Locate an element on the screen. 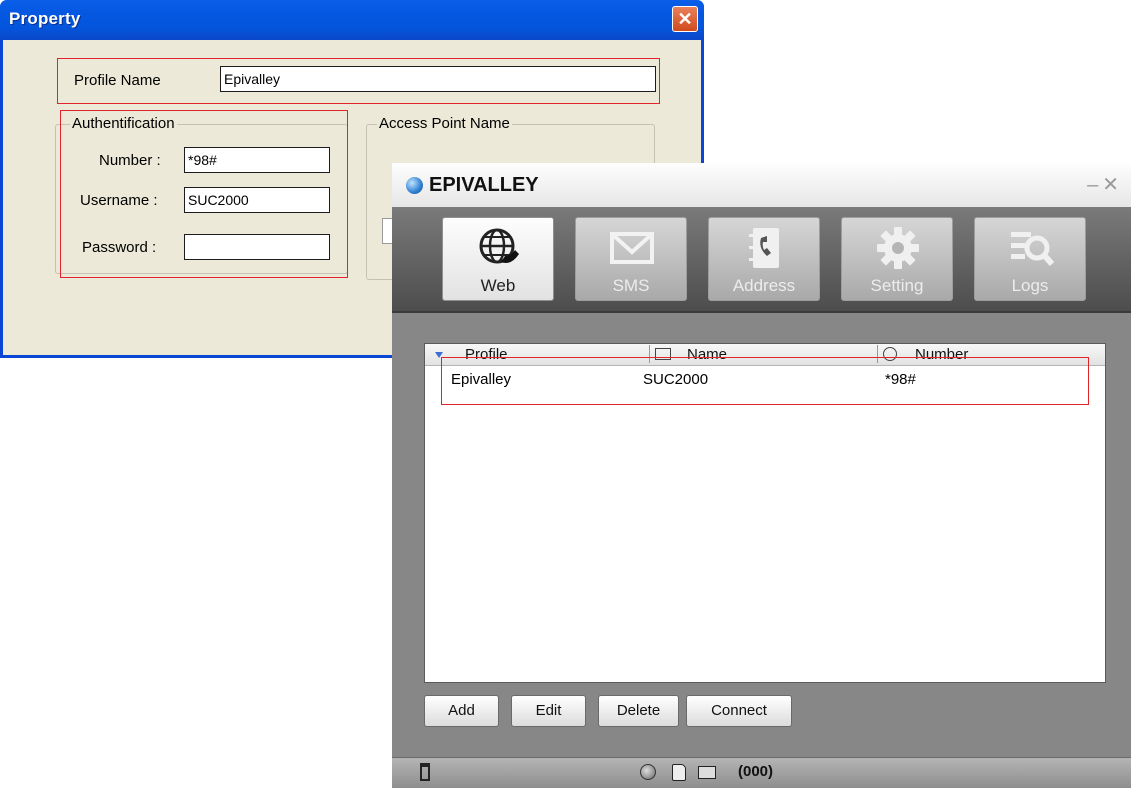 The image size is (1131, 788). window-controls: –✕ is located at coordinates (1105, 184).